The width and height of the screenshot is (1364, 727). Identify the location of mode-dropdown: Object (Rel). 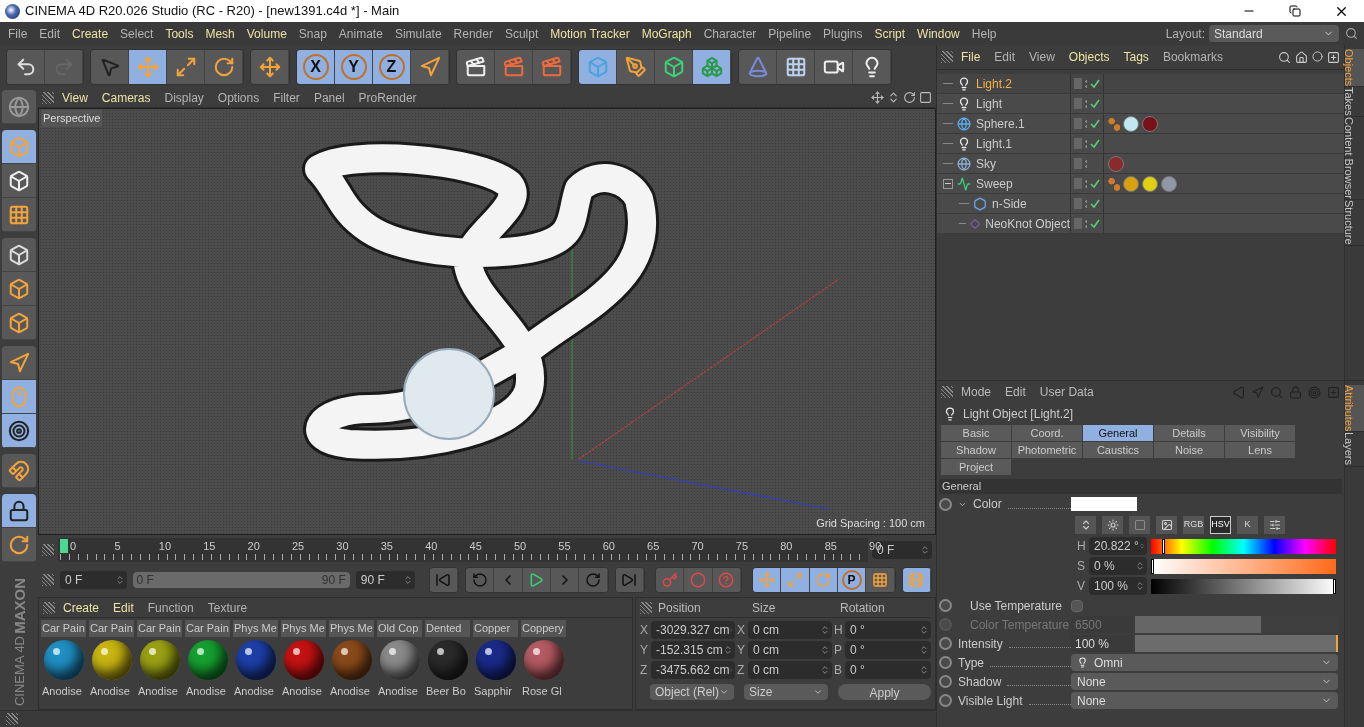
(692, 692).